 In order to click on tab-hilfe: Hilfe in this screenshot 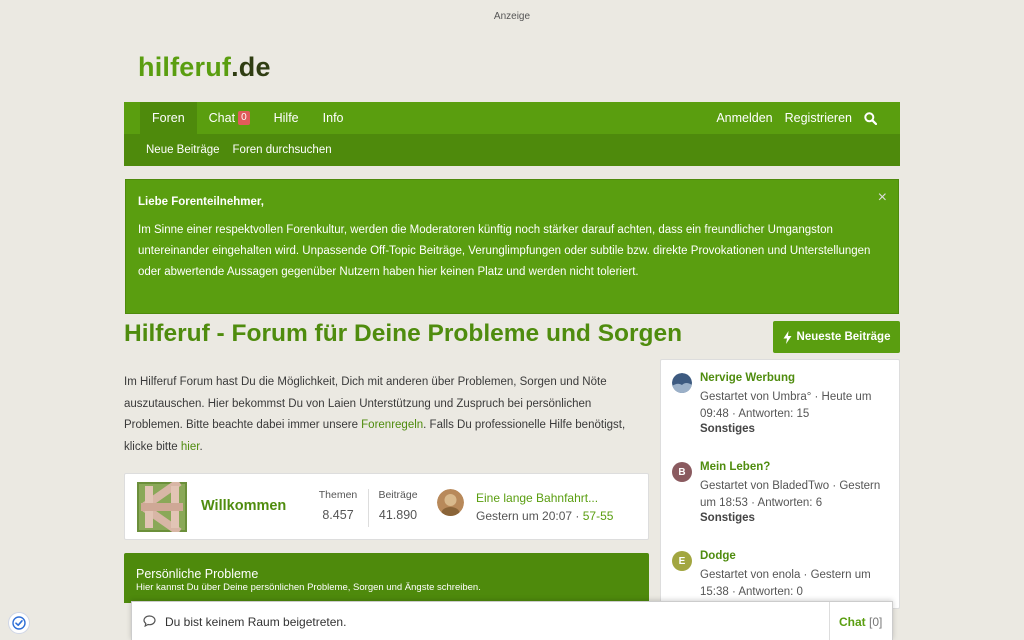, I will do `click(286, 118)`.